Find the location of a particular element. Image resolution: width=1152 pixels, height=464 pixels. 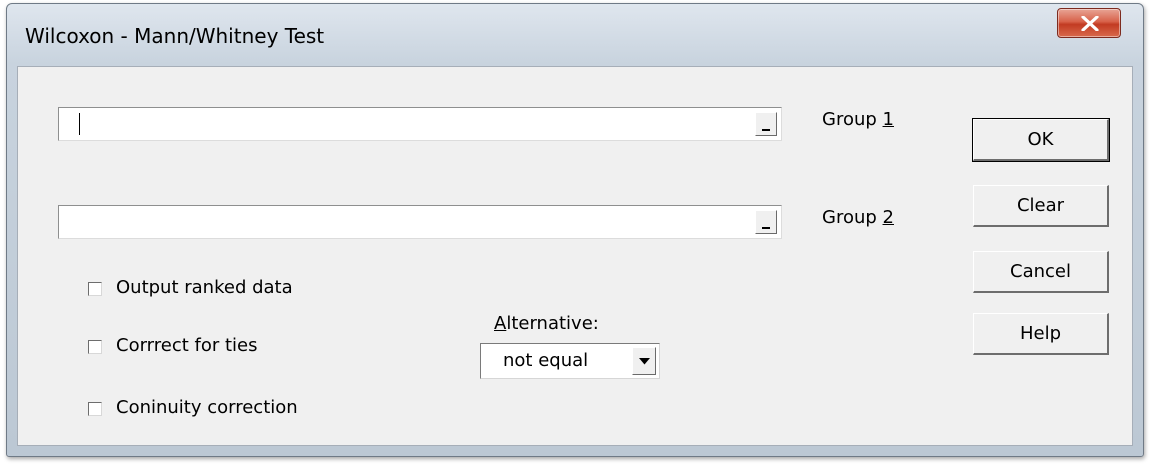

continuity-correction-checkbox is located at coordinates (95, 409).